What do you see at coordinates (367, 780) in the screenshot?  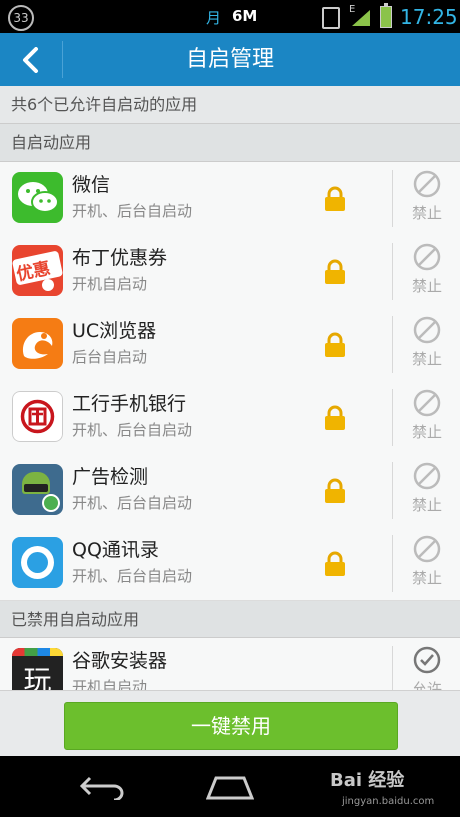 I see `watermark-logo: Bai 经验` at bounding box center [367, 780].